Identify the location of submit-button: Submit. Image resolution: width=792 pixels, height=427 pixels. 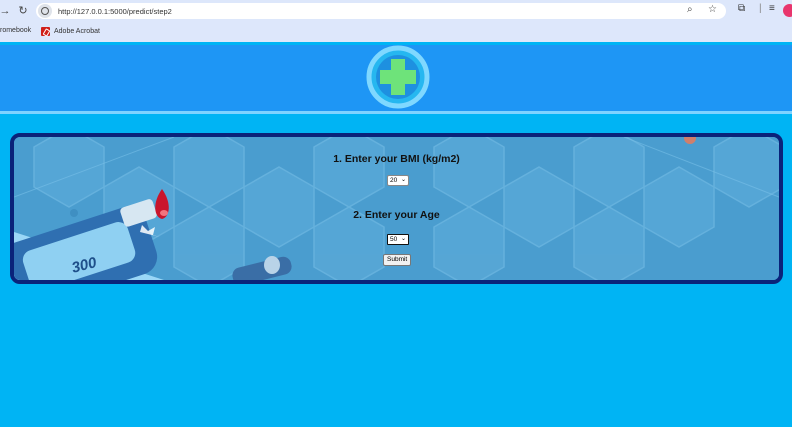
(397, 260).